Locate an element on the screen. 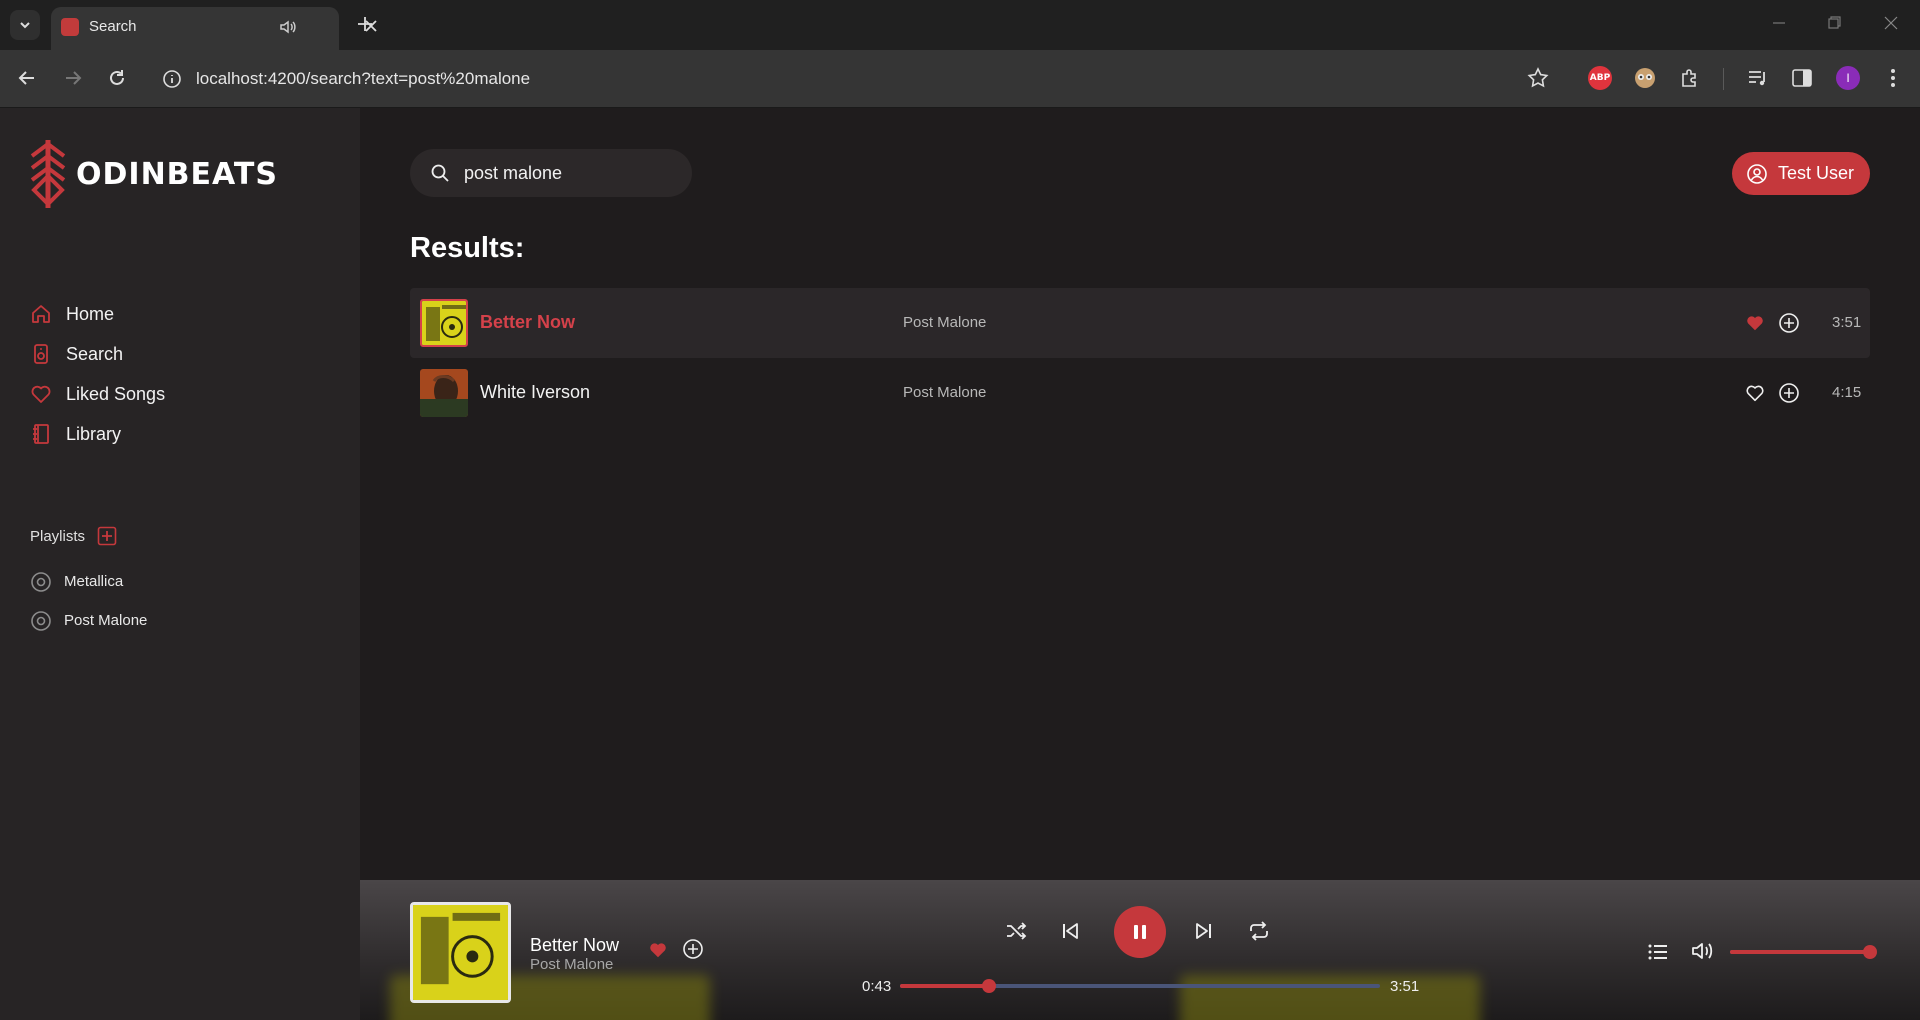  total-time: 3:51 is located at coordinates (1405, 986).